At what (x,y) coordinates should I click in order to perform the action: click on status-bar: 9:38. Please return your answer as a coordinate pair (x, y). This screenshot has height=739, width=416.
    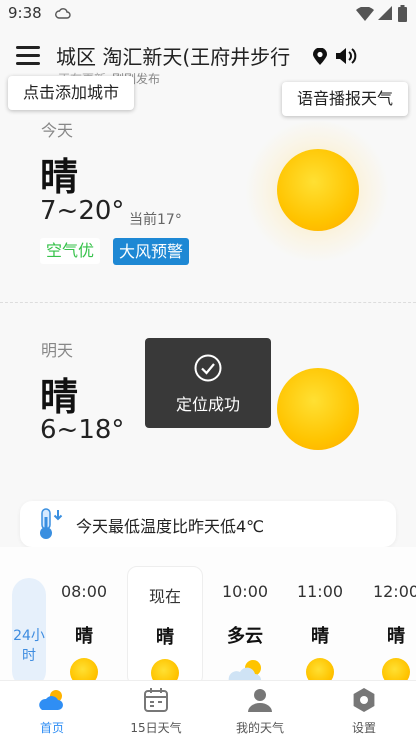
    Looking at the image, I should click on (208, 15).